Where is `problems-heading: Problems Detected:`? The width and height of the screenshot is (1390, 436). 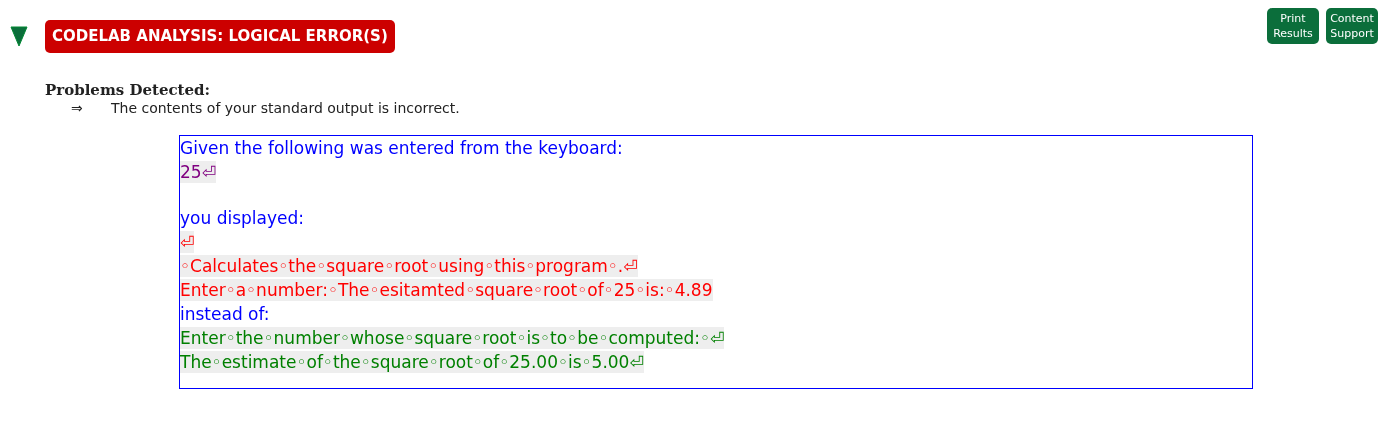 problems-heading: Problems Detected: is located at coordinates (128, 89).